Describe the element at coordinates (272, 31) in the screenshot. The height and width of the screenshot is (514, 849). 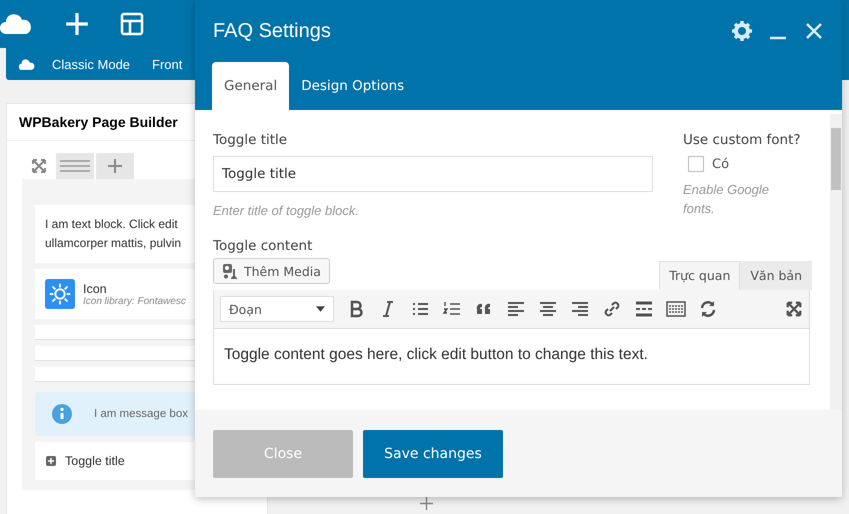
I see `dialog-title: FAQ Settings` at that location.